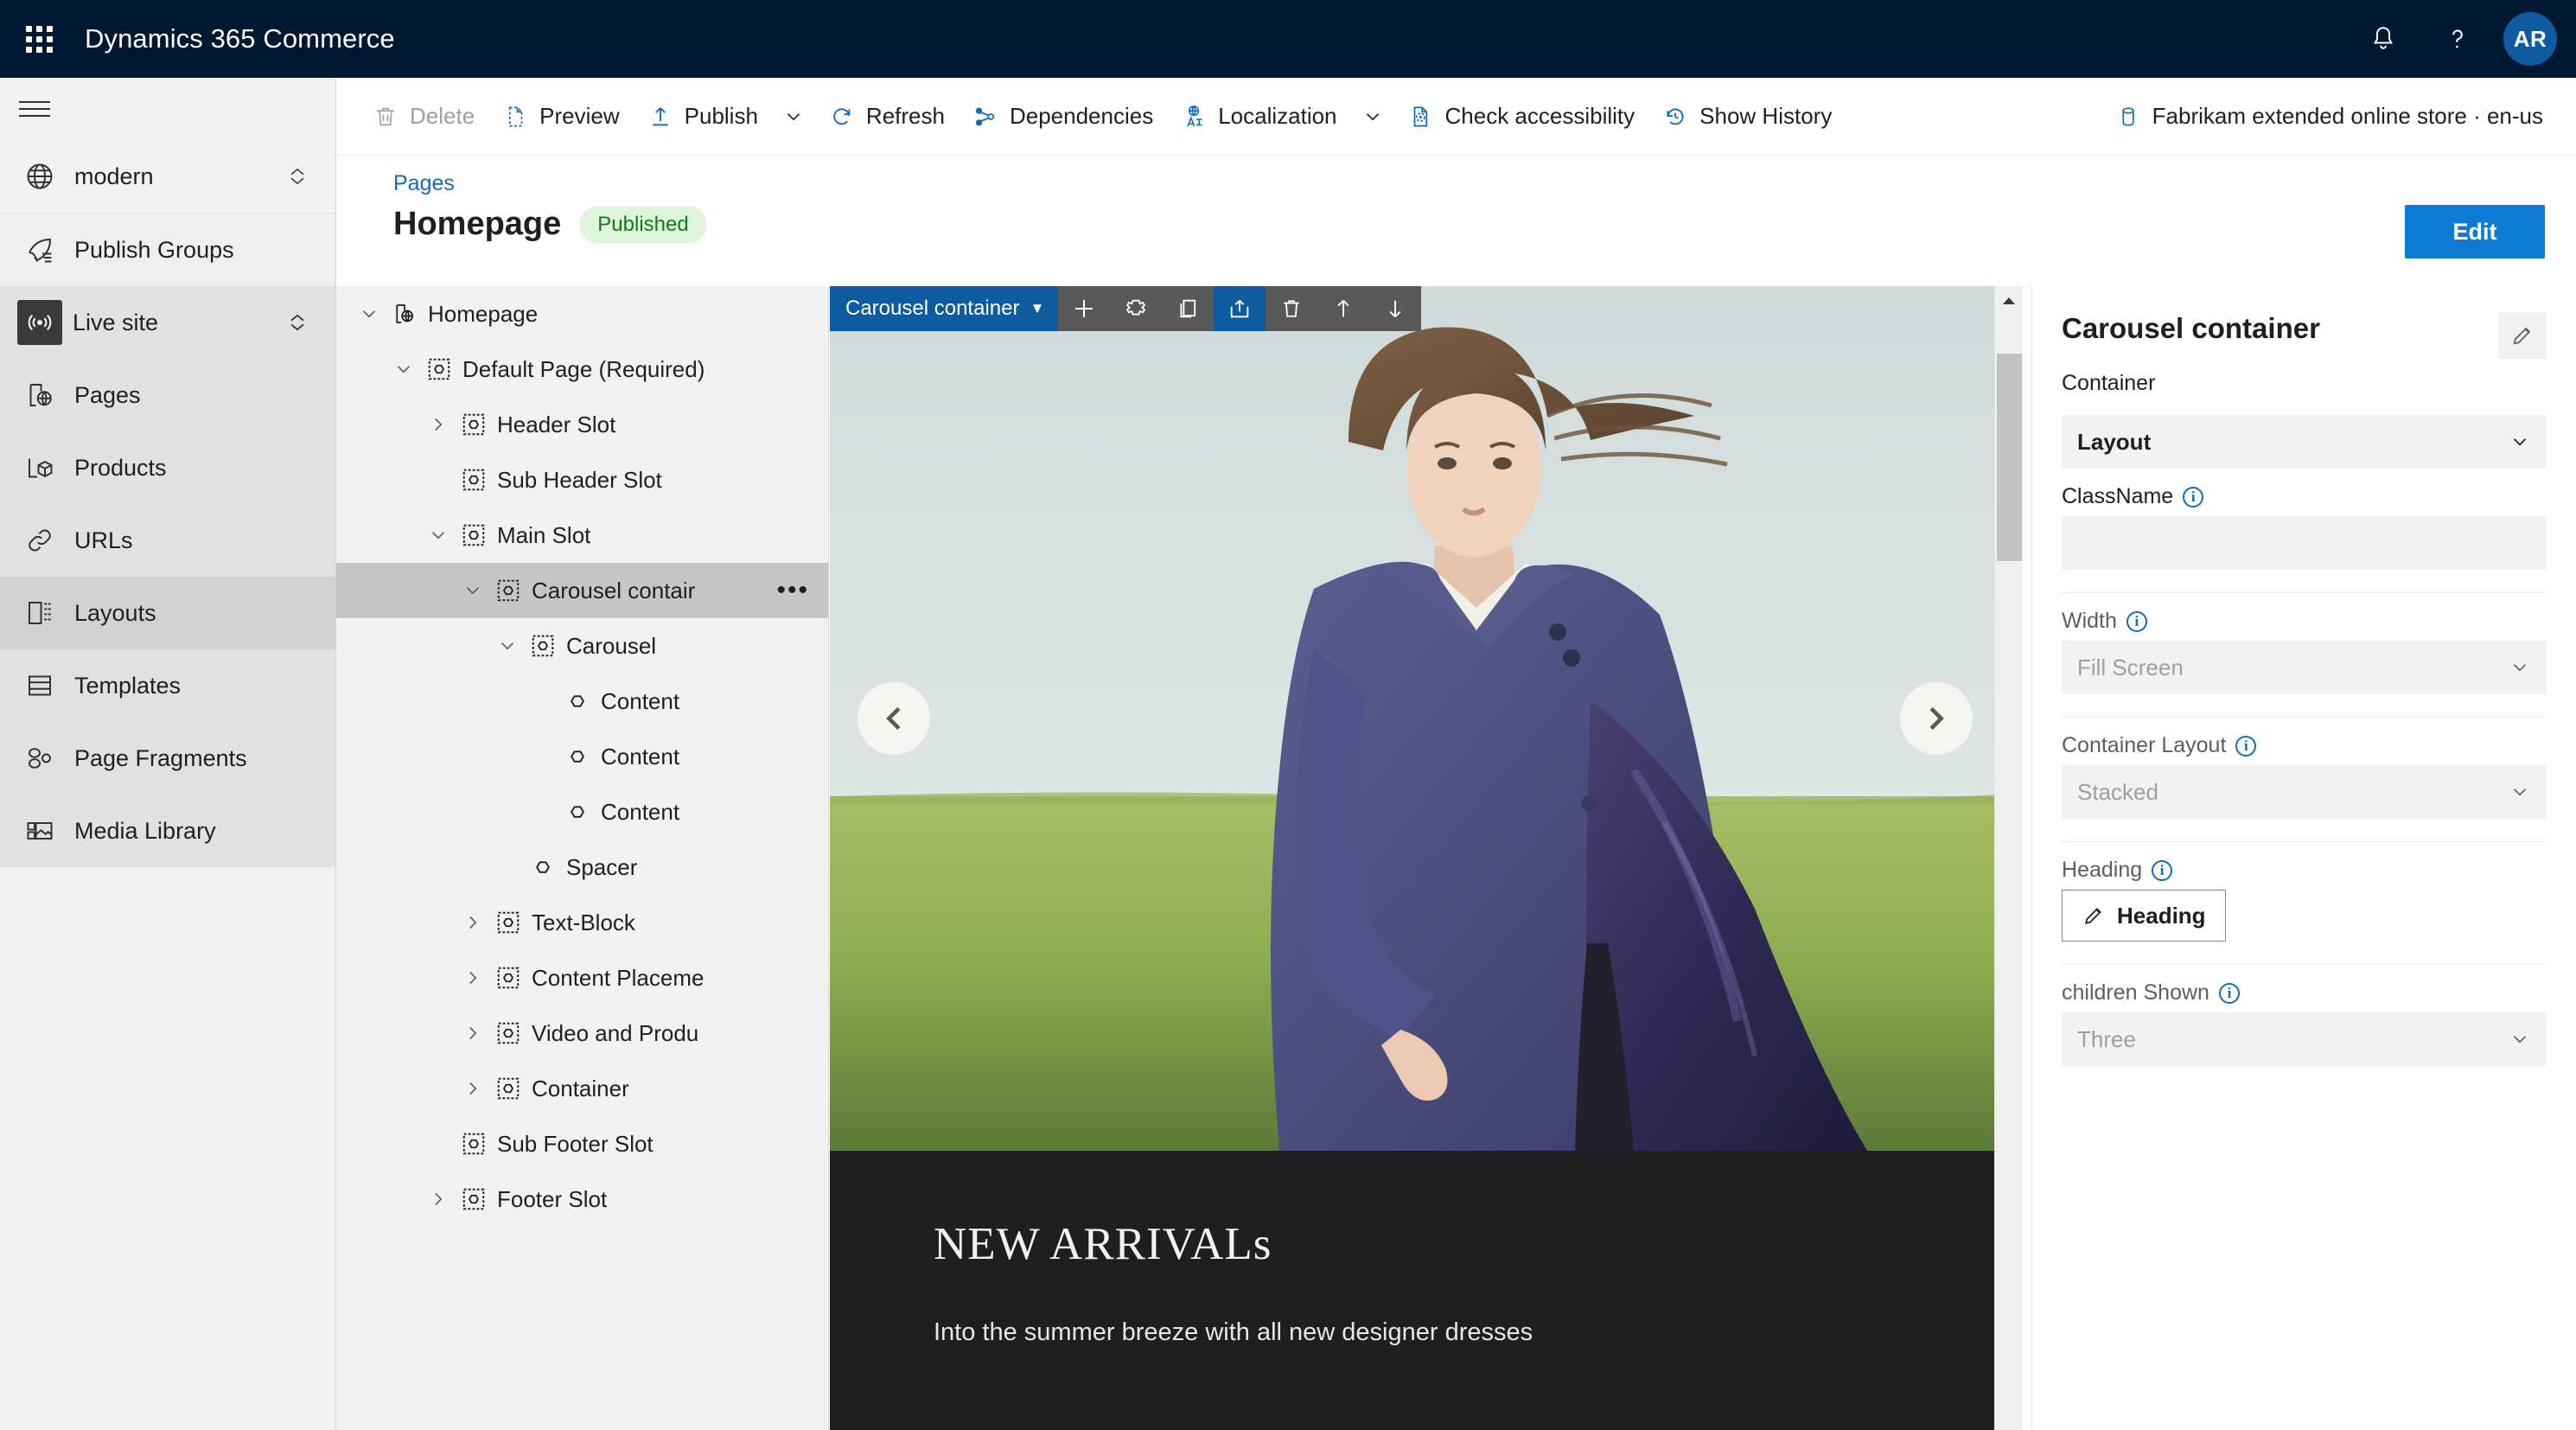 The height and width of the screenshot is (1430, 2576). Describe the element at coordinates (894, 719) in the screenshot. I see `carousel-prev-button` at that location.